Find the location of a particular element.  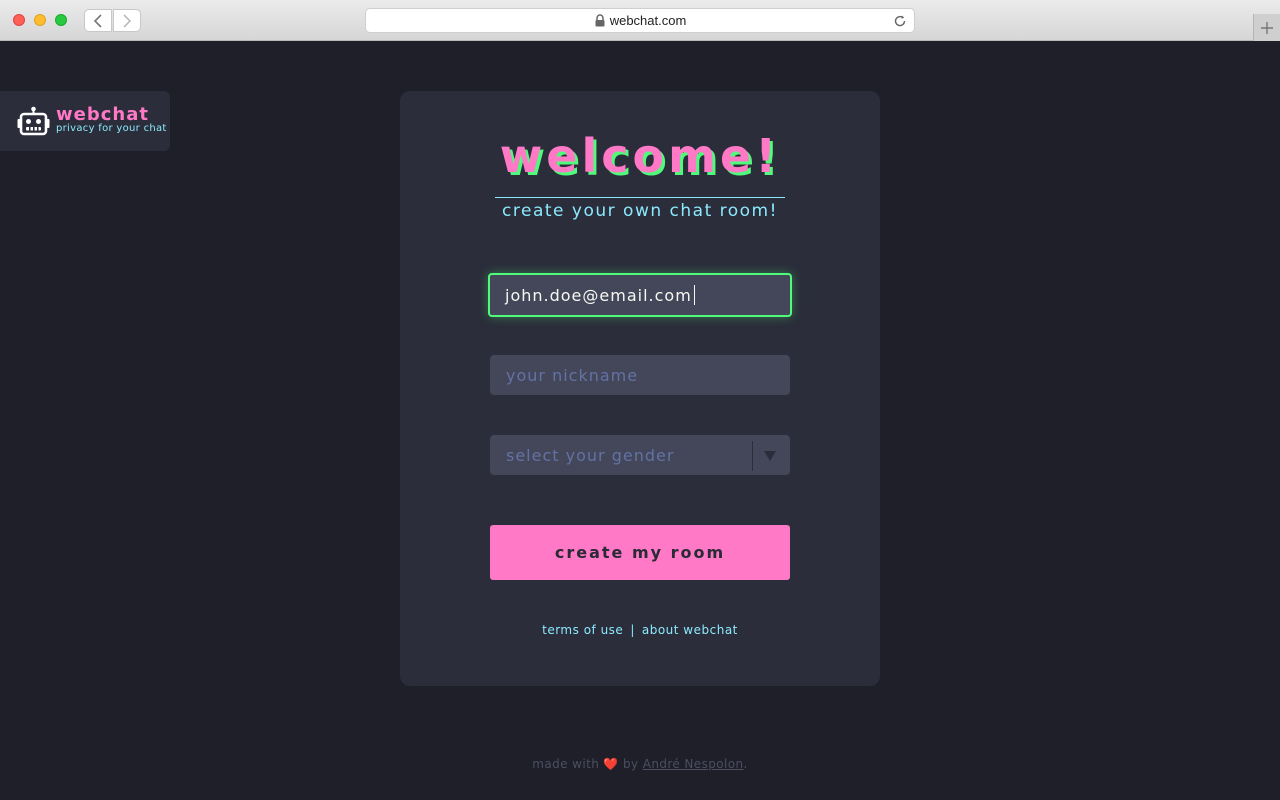

footer-prefix: made with is located at coordinates (566, 764).